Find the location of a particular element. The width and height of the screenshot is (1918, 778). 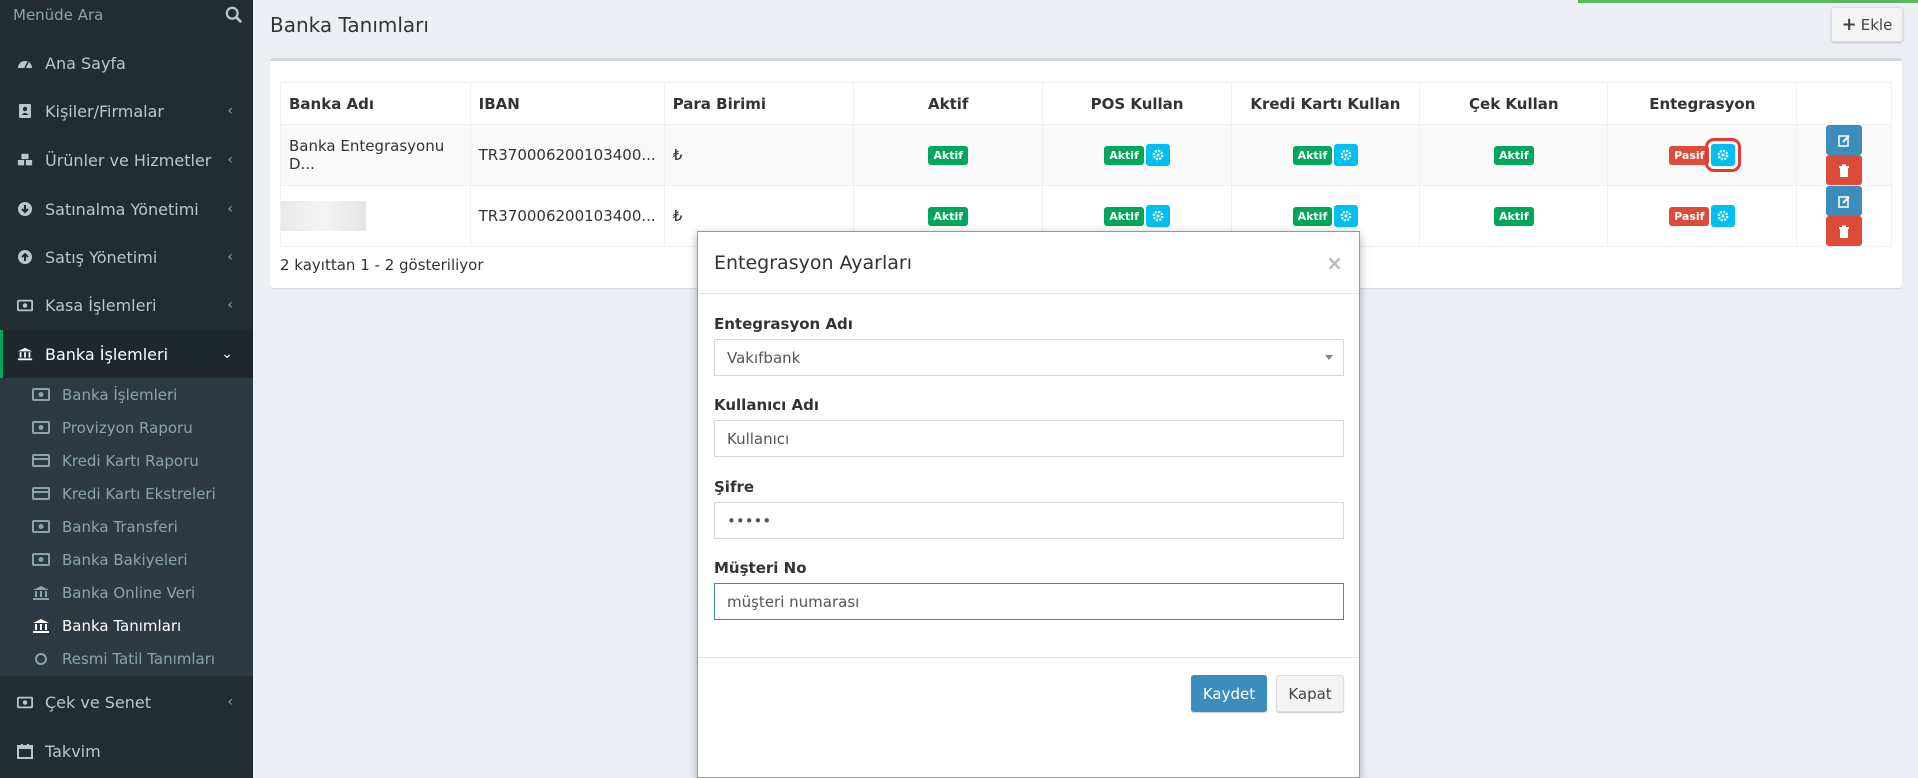

username-label: Kullanıcı Adı is located at coordinates (767, 405).